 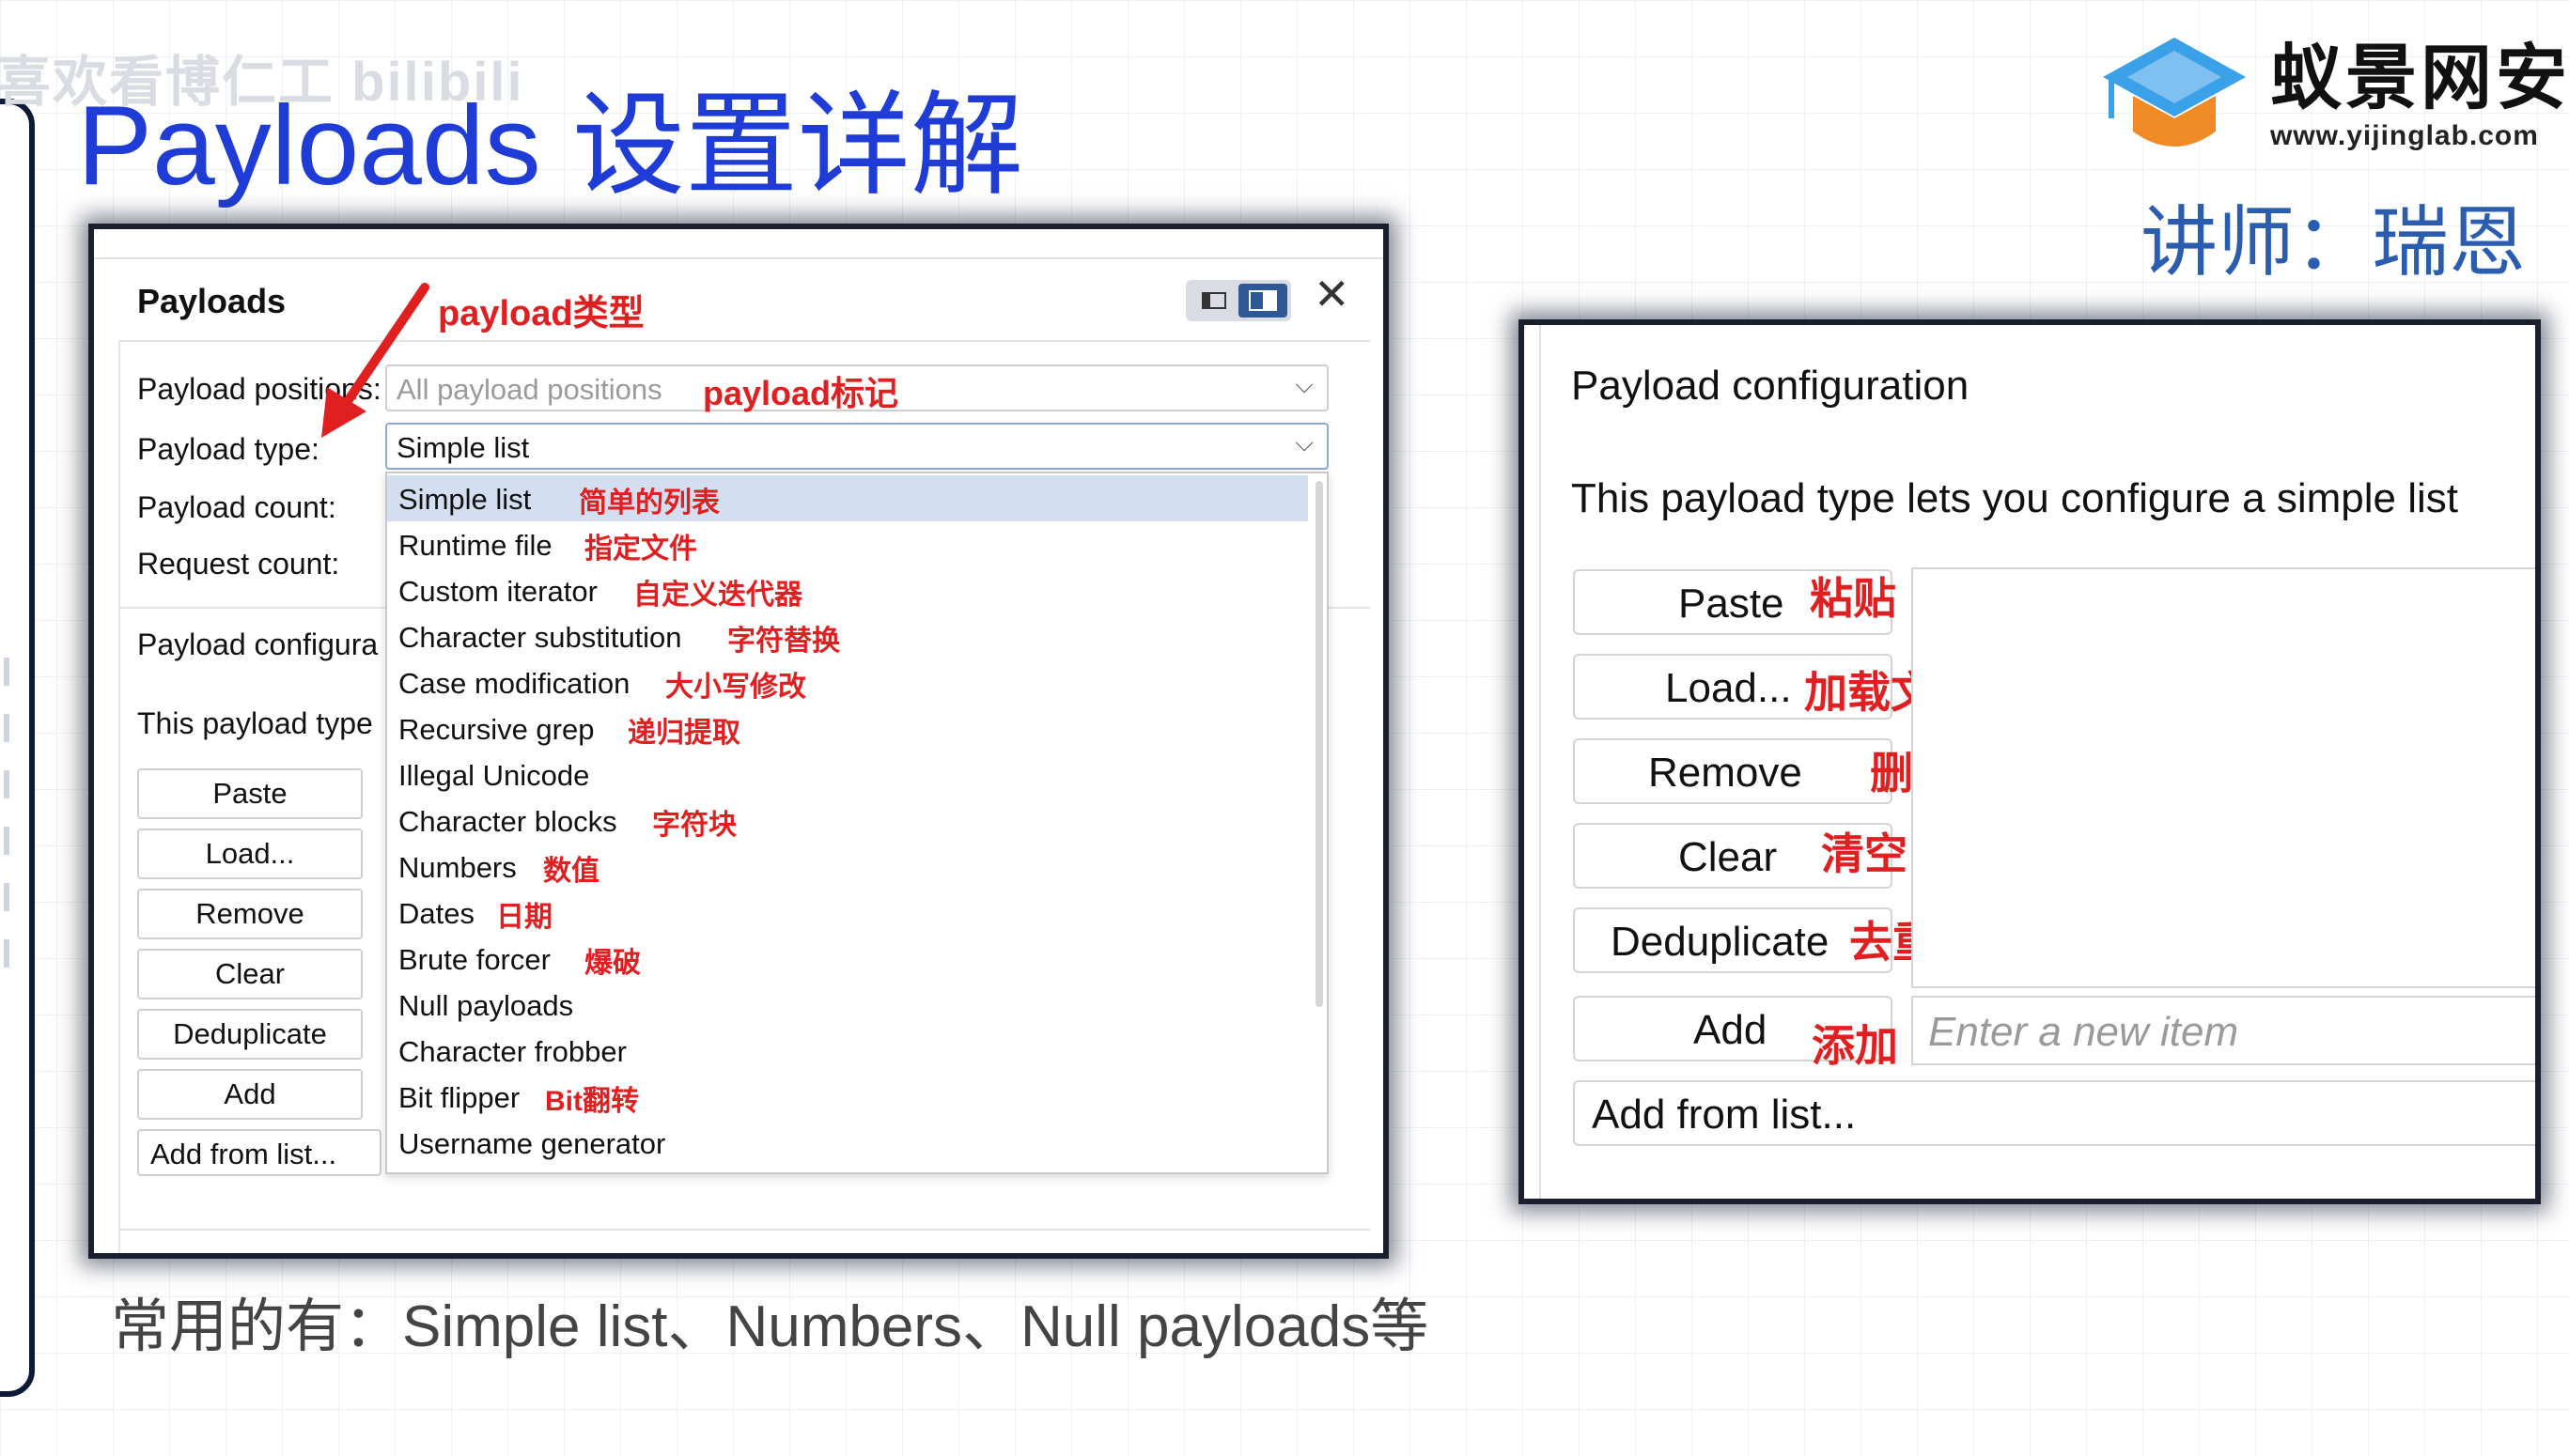 I want to click on dropdown-option: Numbers 数值, so click(x=847, y=867).